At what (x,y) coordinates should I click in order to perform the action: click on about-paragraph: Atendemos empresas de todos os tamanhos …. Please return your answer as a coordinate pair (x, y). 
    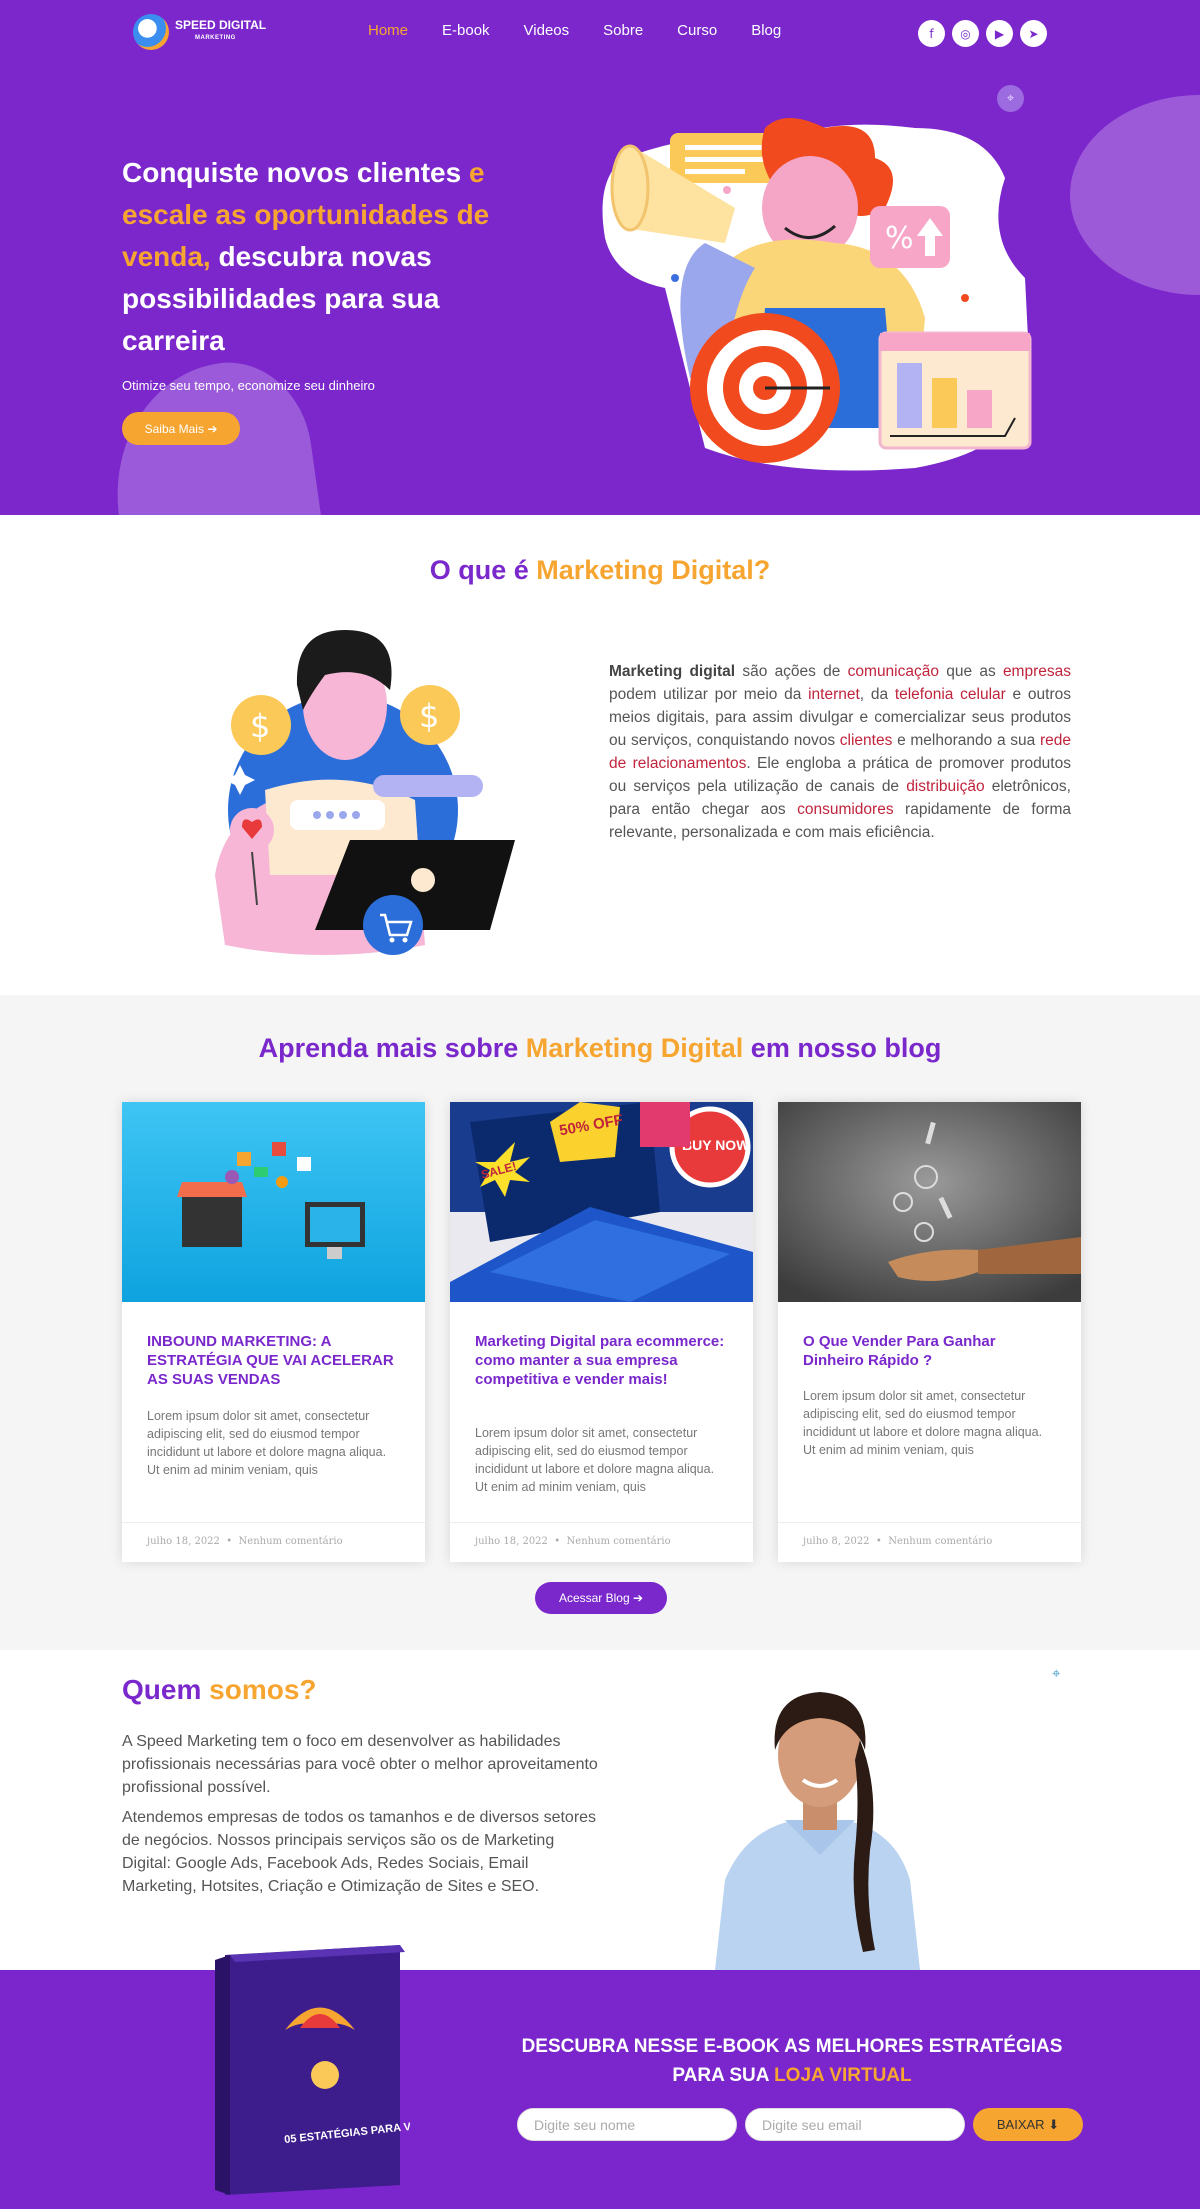
    Looking at the image, I should click on (359, 1852).